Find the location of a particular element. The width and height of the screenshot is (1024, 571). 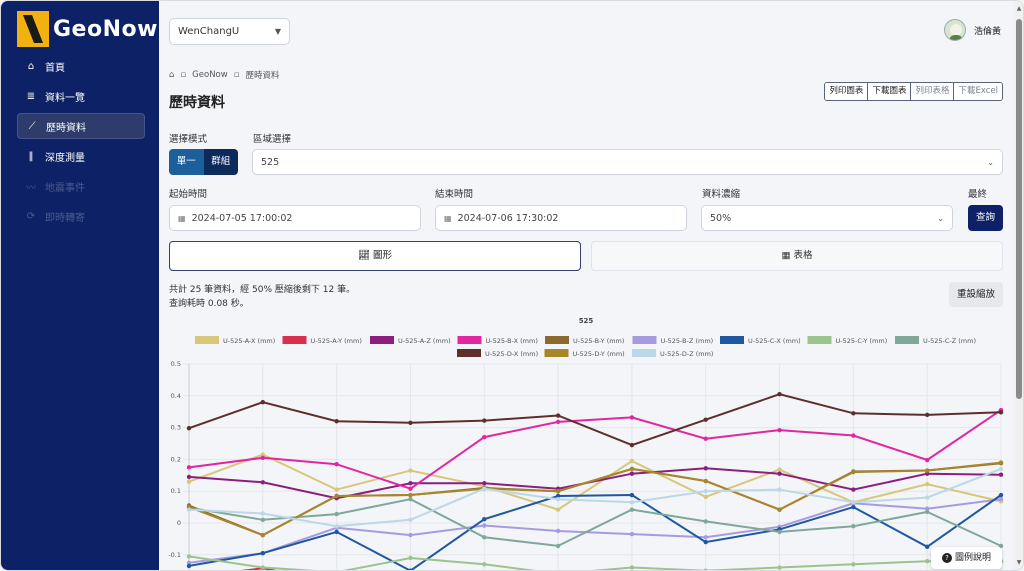

tab-table: ▦ 表格 is located at coordinates (797, 256).